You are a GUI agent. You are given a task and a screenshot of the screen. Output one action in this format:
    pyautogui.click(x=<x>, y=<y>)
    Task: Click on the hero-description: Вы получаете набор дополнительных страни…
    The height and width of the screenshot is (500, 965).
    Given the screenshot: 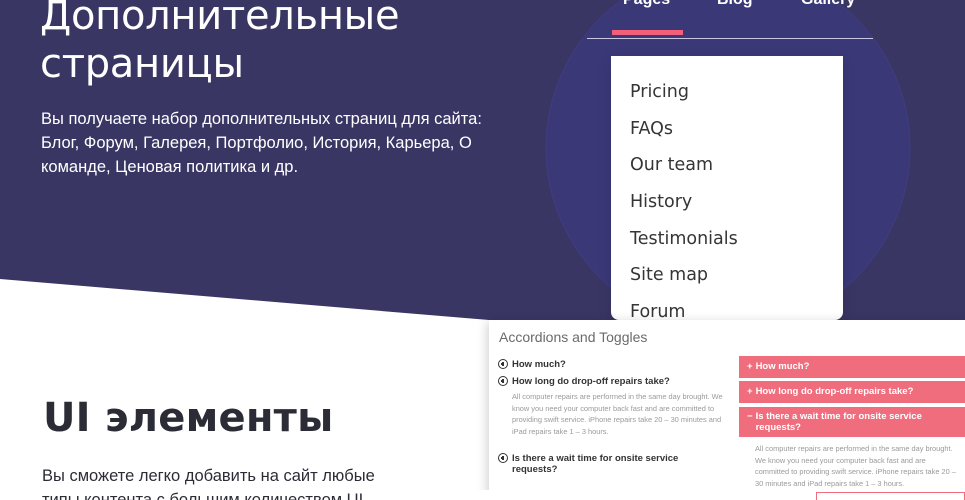 What is the action you would take?
    pyautogui.click(x=261, y=143)
    